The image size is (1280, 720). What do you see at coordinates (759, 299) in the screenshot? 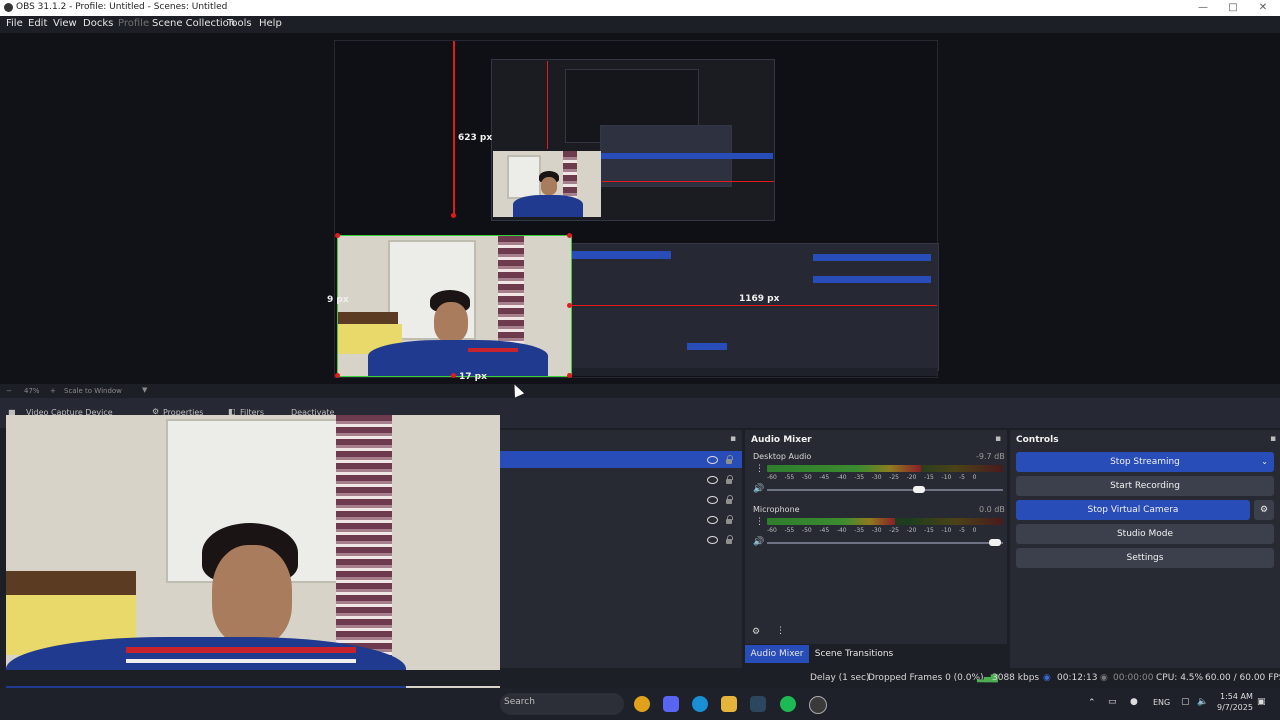
I see `distance-right-label: 1169 px` at bounding box center [759, 299].